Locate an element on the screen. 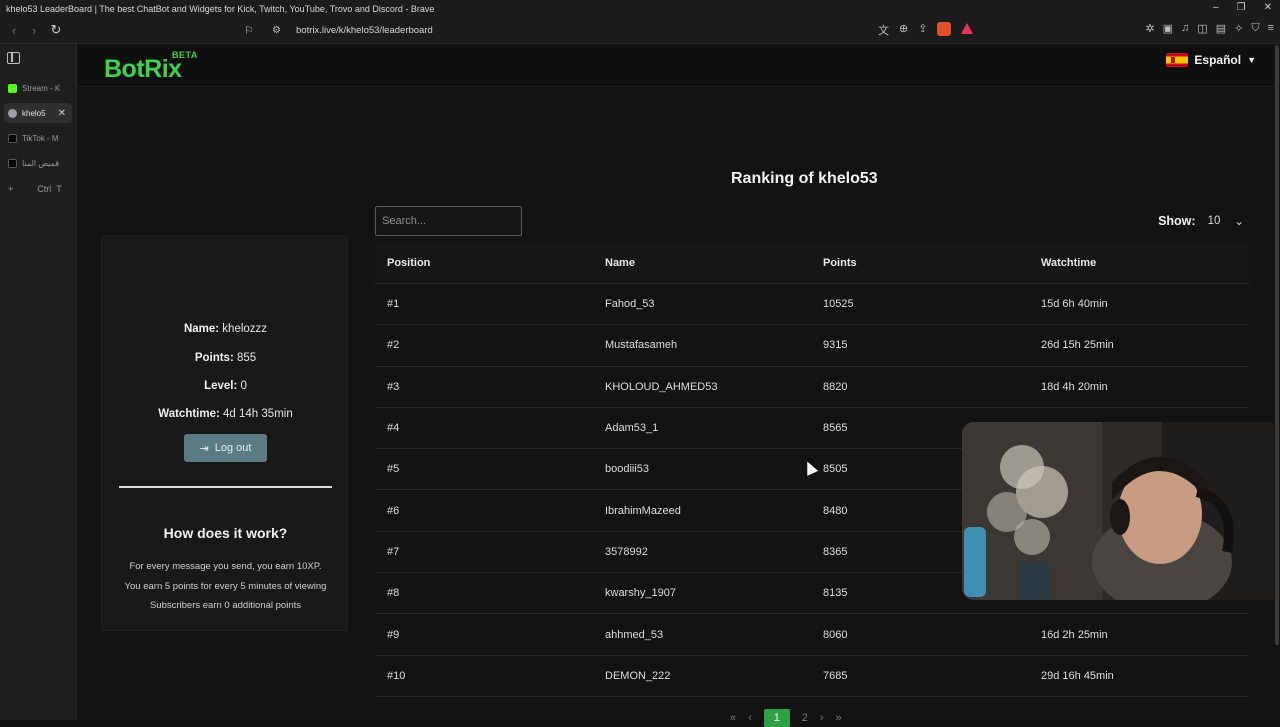  tab-leaderboard: khelo5 ✕ is located at coordinates (38, 113).